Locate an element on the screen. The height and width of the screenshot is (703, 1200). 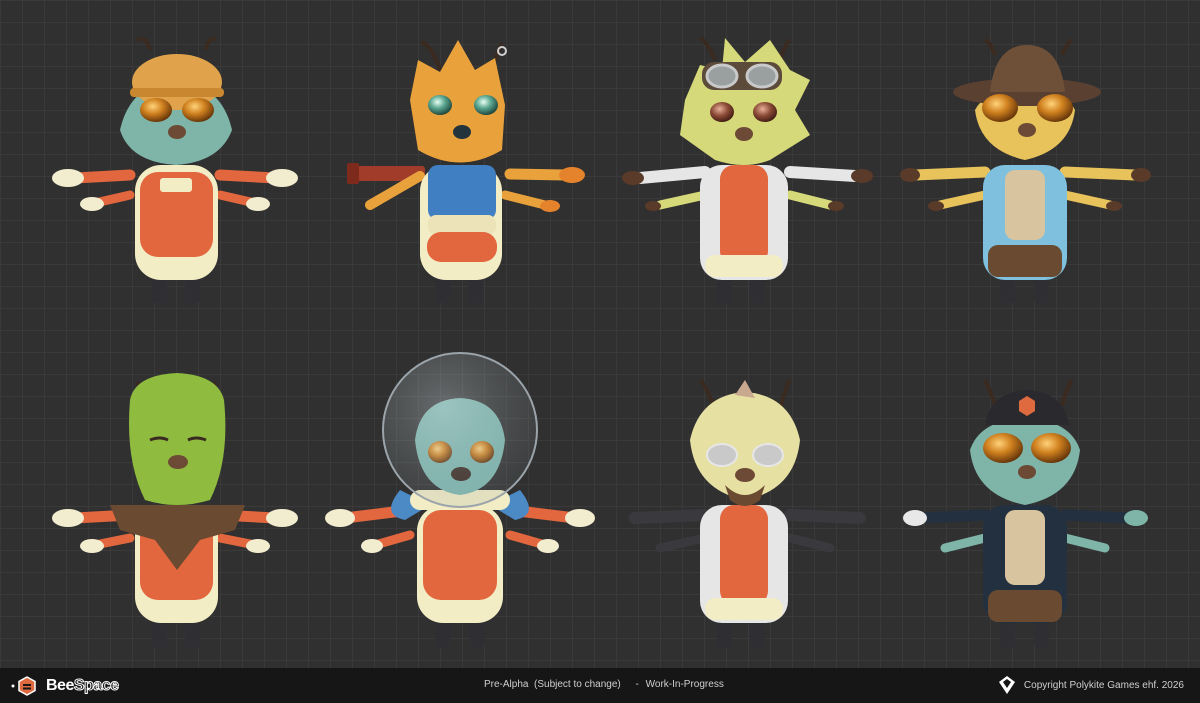
character-hardhat-worker is located at coordinates (175, 169).